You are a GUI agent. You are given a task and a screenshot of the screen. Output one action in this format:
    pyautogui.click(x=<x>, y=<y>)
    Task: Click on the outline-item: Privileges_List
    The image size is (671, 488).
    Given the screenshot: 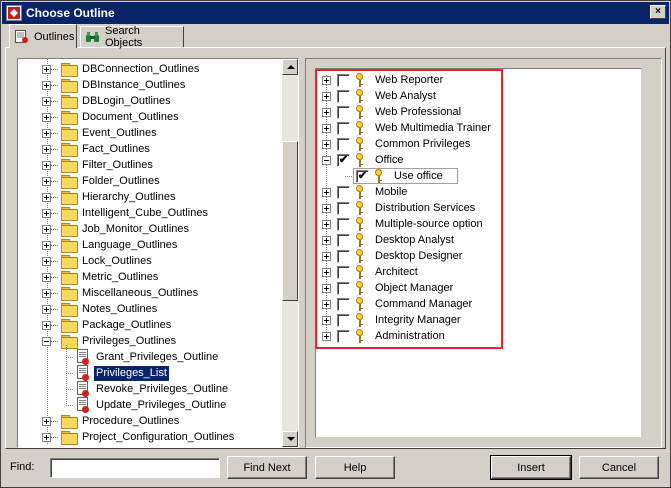 What is the action you would take?
    pyautogui.click(x=118, y=373)
    